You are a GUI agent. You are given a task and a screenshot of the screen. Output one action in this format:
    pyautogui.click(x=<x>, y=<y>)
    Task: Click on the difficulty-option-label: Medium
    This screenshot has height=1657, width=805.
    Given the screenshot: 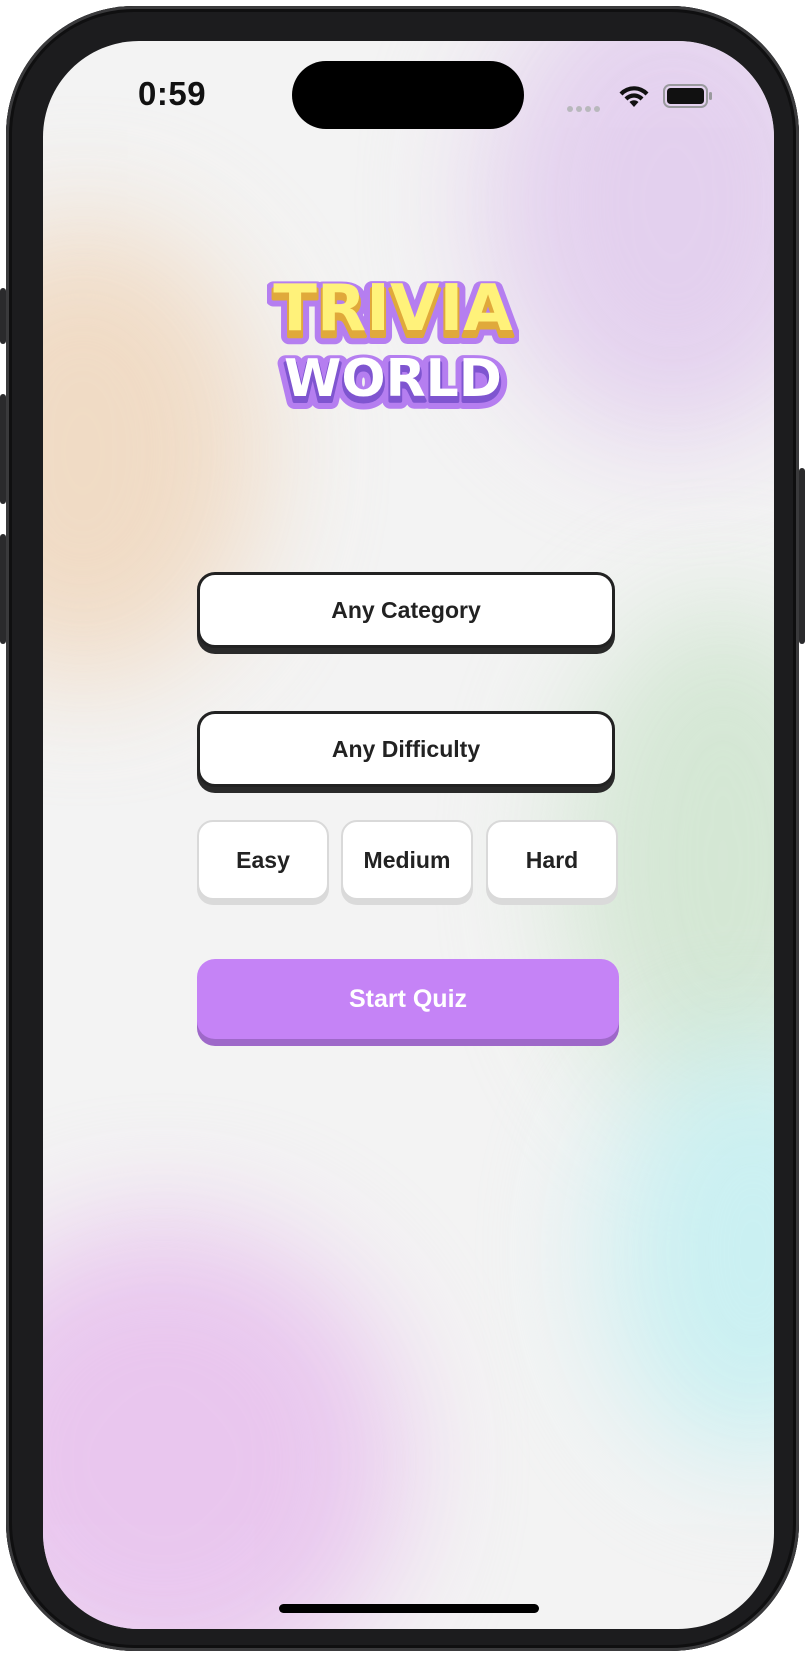 What is the action you would take?
    pyautogui.click(x=407, y=859)
    